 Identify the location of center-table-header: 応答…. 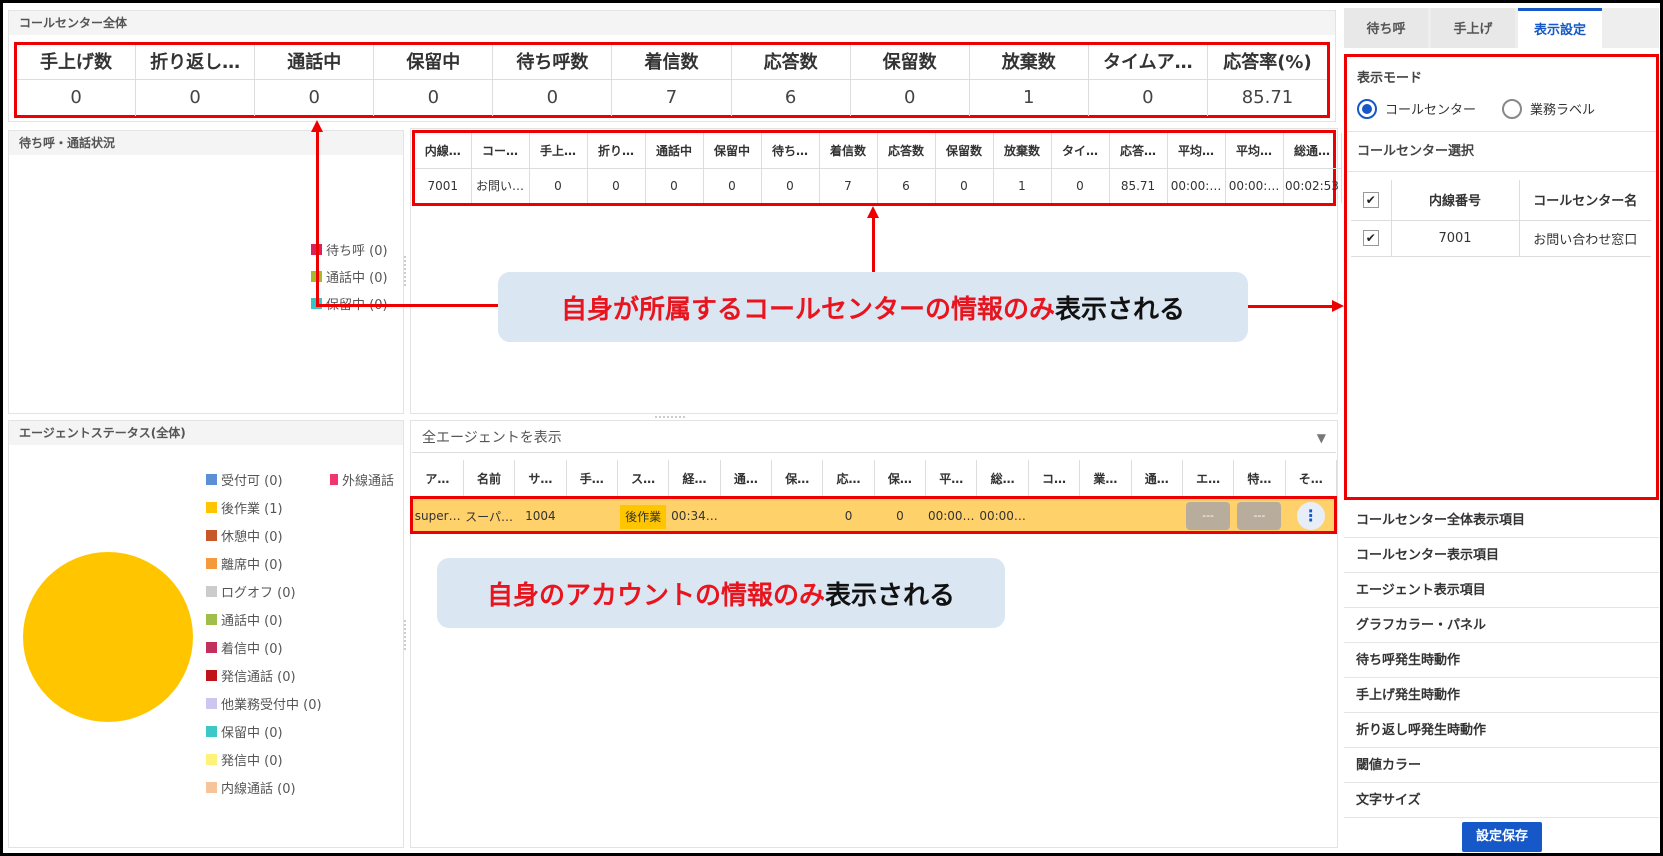
(1138, 151).